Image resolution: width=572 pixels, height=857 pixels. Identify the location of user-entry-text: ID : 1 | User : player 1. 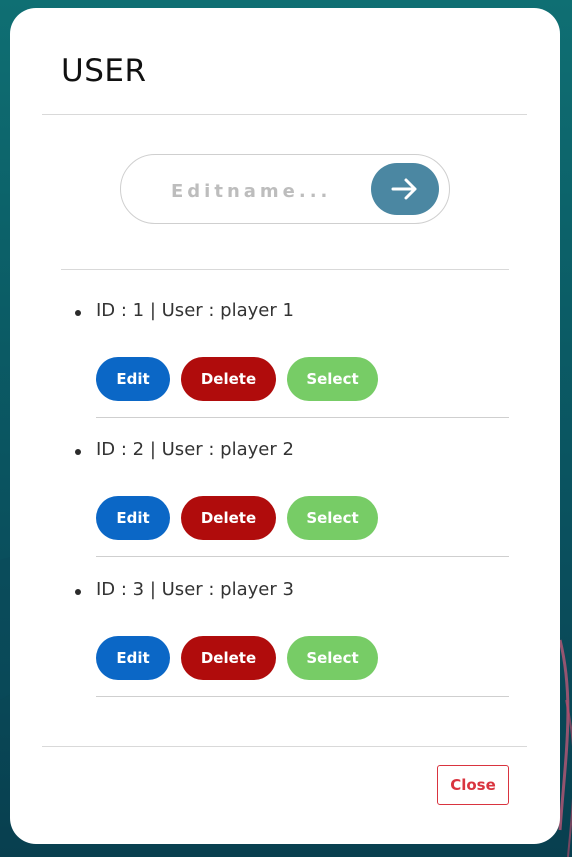
(195, 310).